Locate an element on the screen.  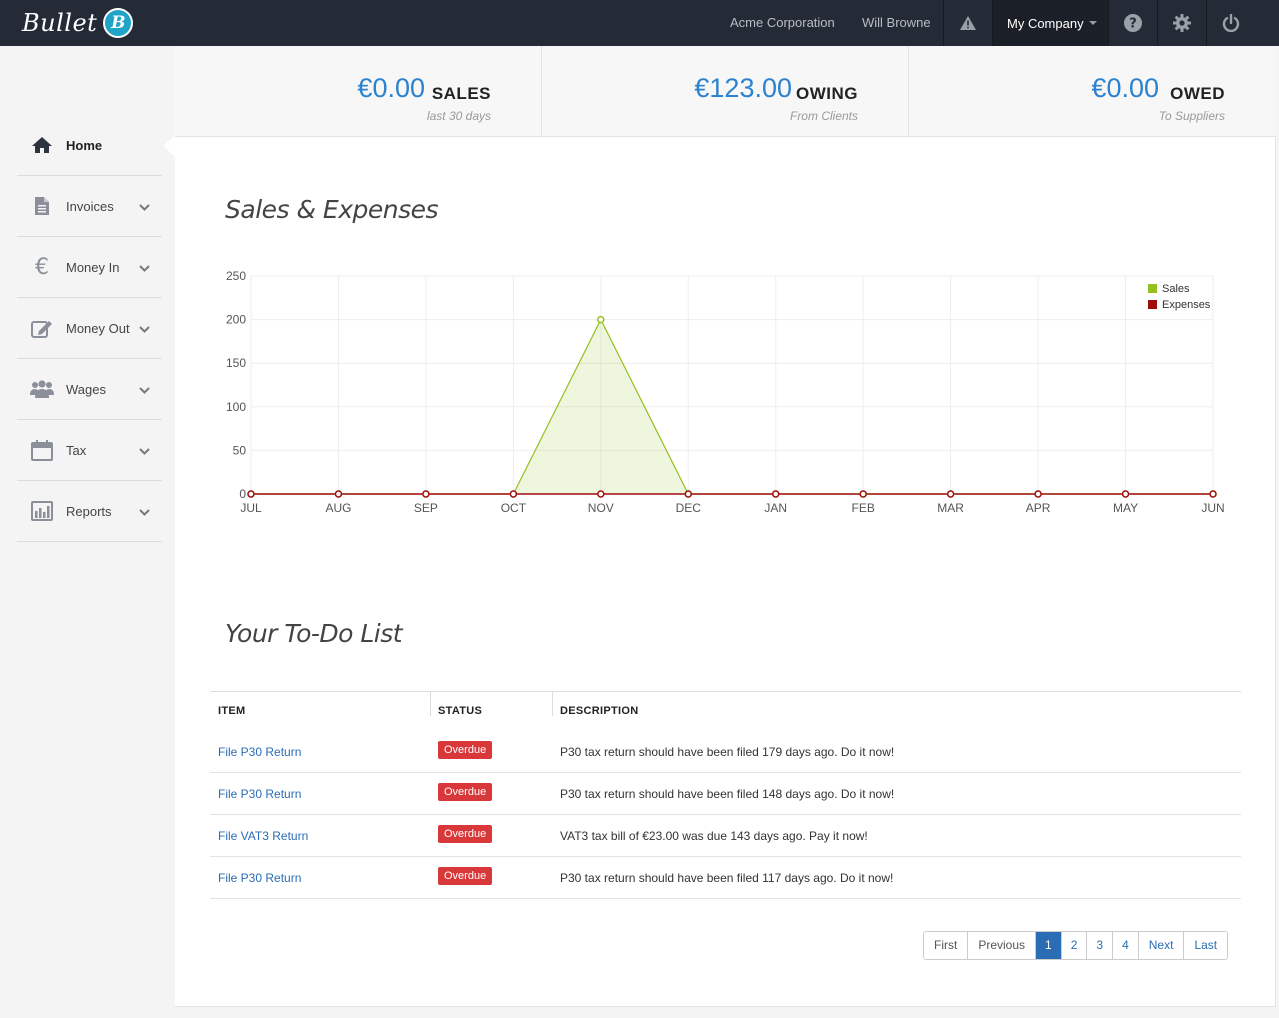
sidebar-item-label: Reports is located at coordinates (89, 511).